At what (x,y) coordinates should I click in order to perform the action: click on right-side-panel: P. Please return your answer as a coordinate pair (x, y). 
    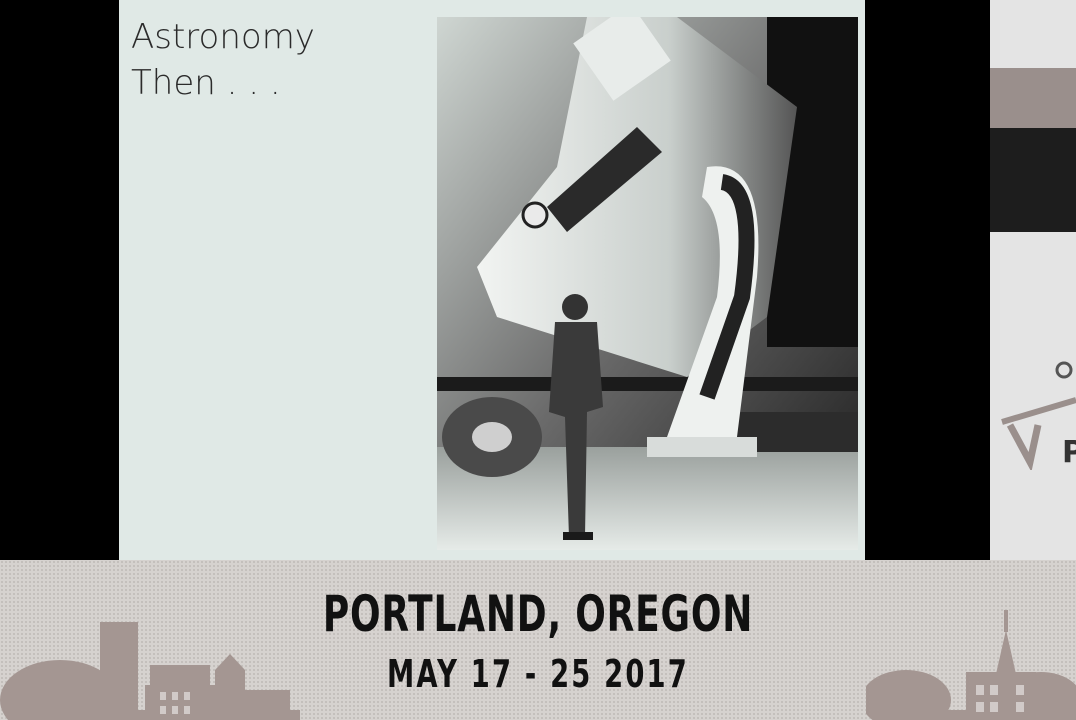
    Looking at the image, I should click on (1033, 280).